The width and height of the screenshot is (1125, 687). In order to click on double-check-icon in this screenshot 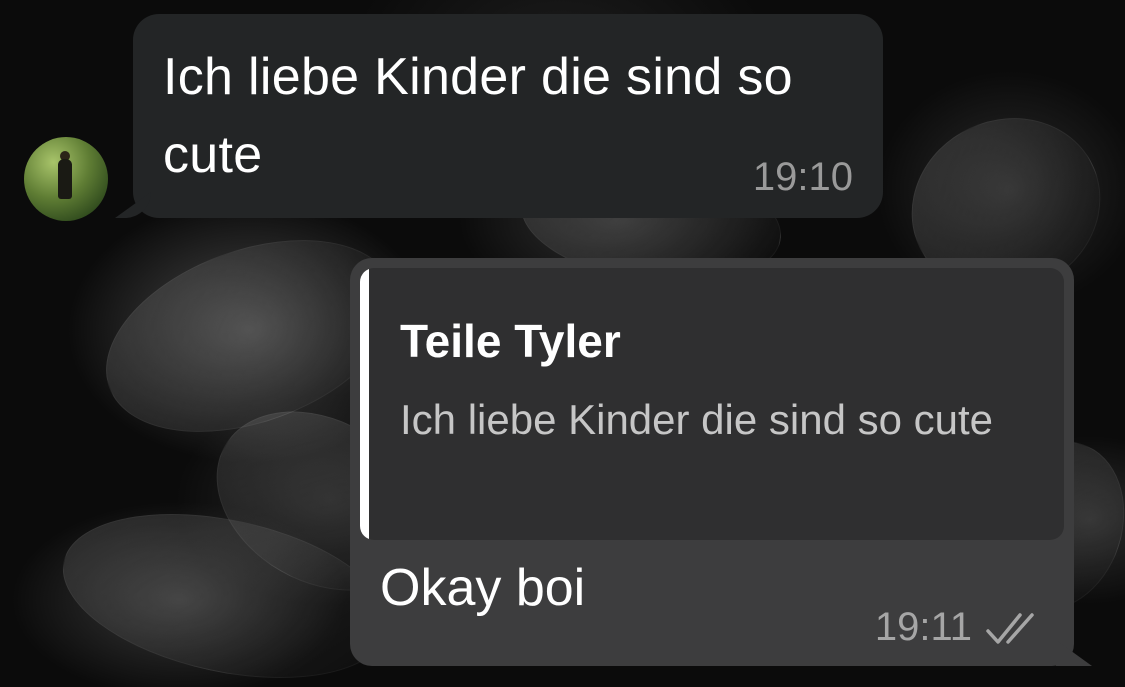, I will do `click(1010, 628)`.